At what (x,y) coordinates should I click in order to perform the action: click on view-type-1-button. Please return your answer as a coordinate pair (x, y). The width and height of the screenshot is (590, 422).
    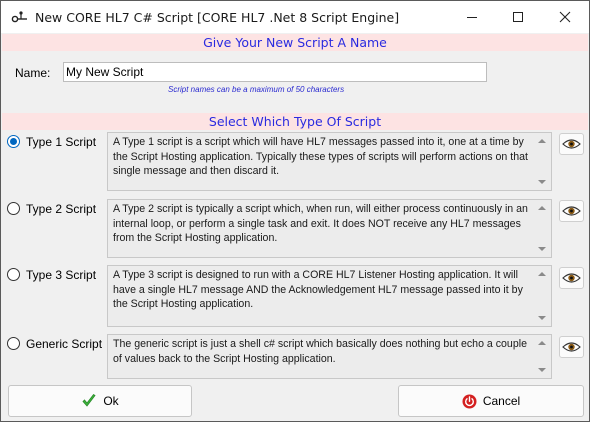
    Looking at the image, I should click on (571, 144).